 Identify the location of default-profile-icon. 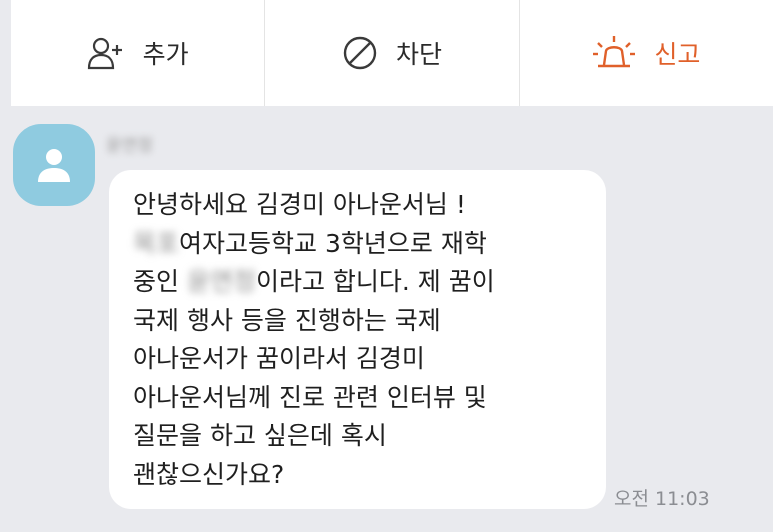
(54, 165).